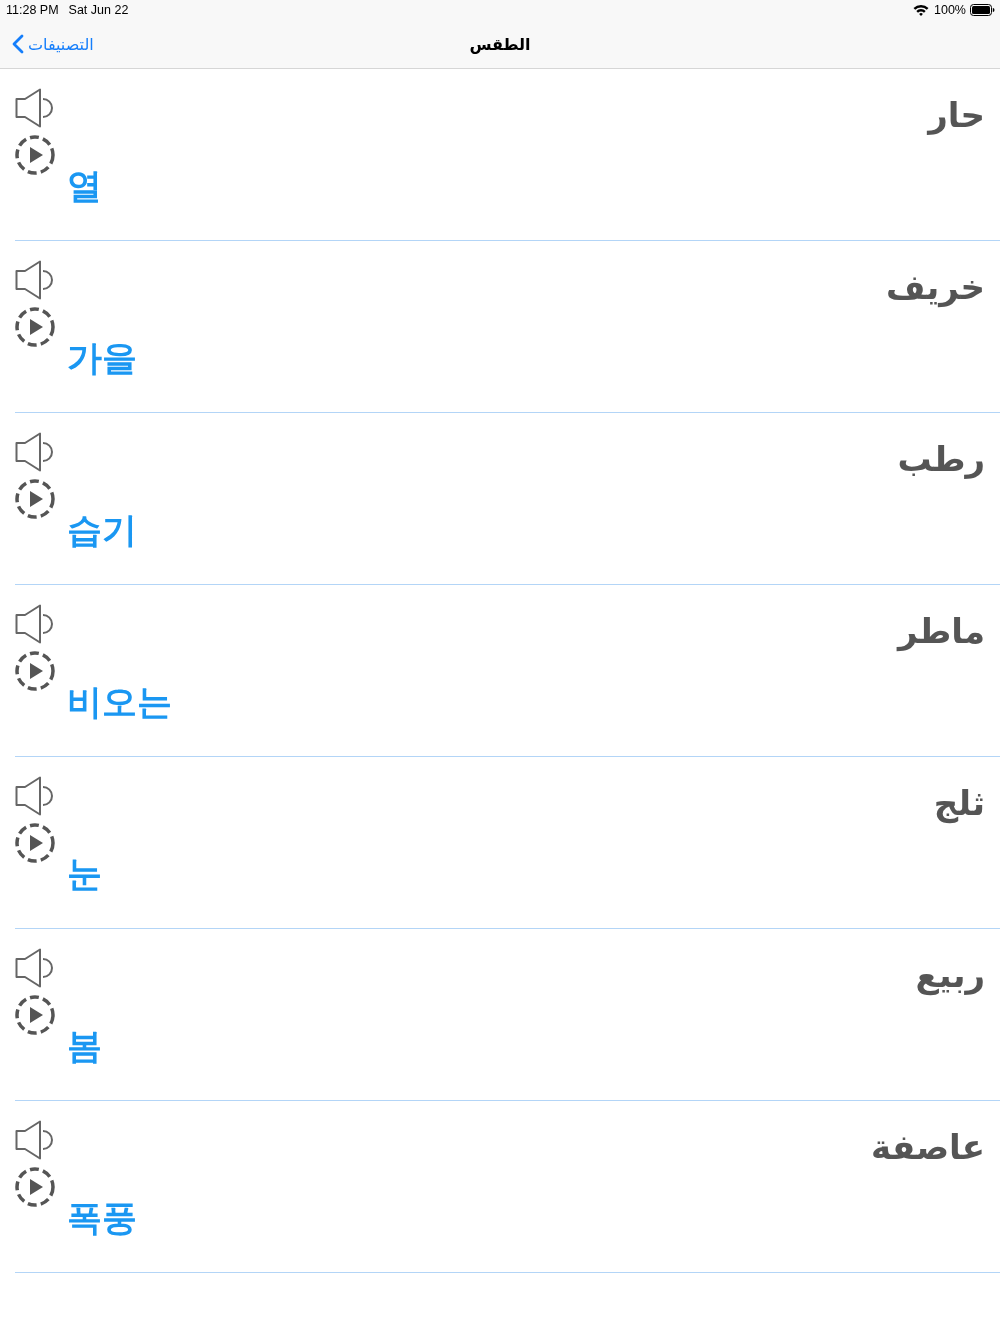  I want to click on korean-word: 습기, so click(102, 530).